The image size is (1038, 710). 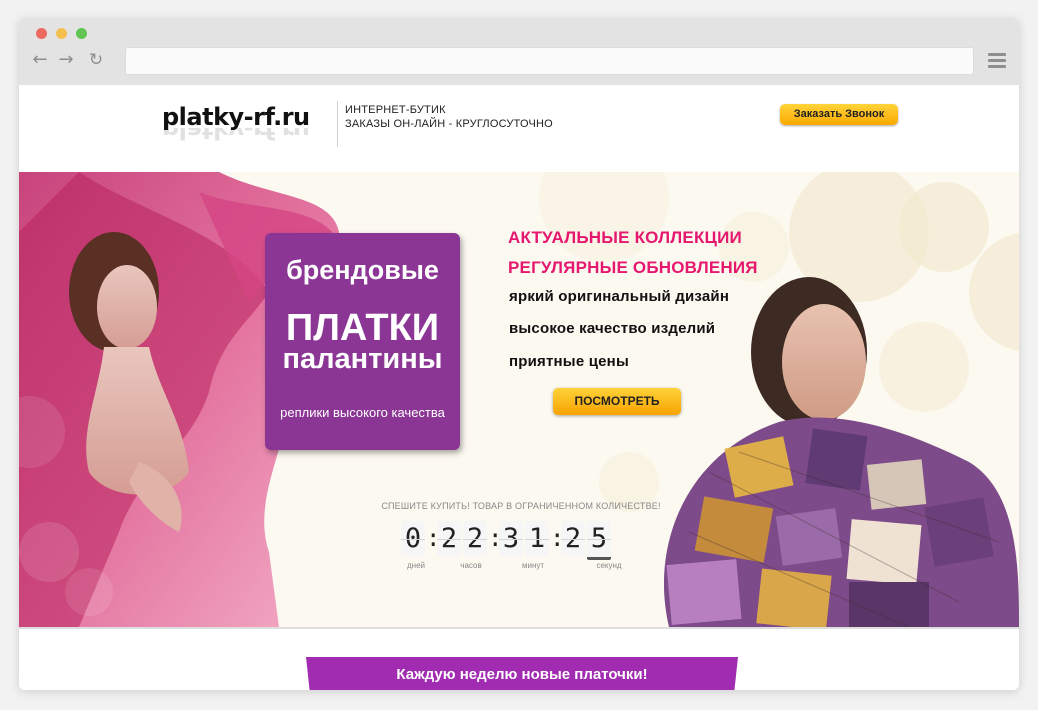 What do you see at coordinates (511, 539) in the screenshot?
I see `countdown-digit: 3` at bounding box center [511, 539].